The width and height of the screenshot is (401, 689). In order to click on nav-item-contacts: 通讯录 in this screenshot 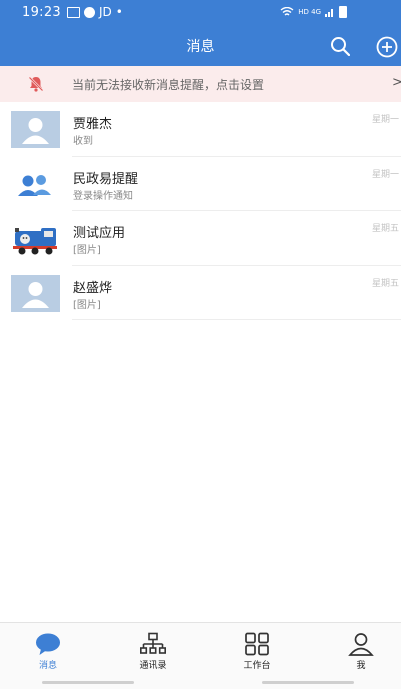, I will do `click(153, 653)`.